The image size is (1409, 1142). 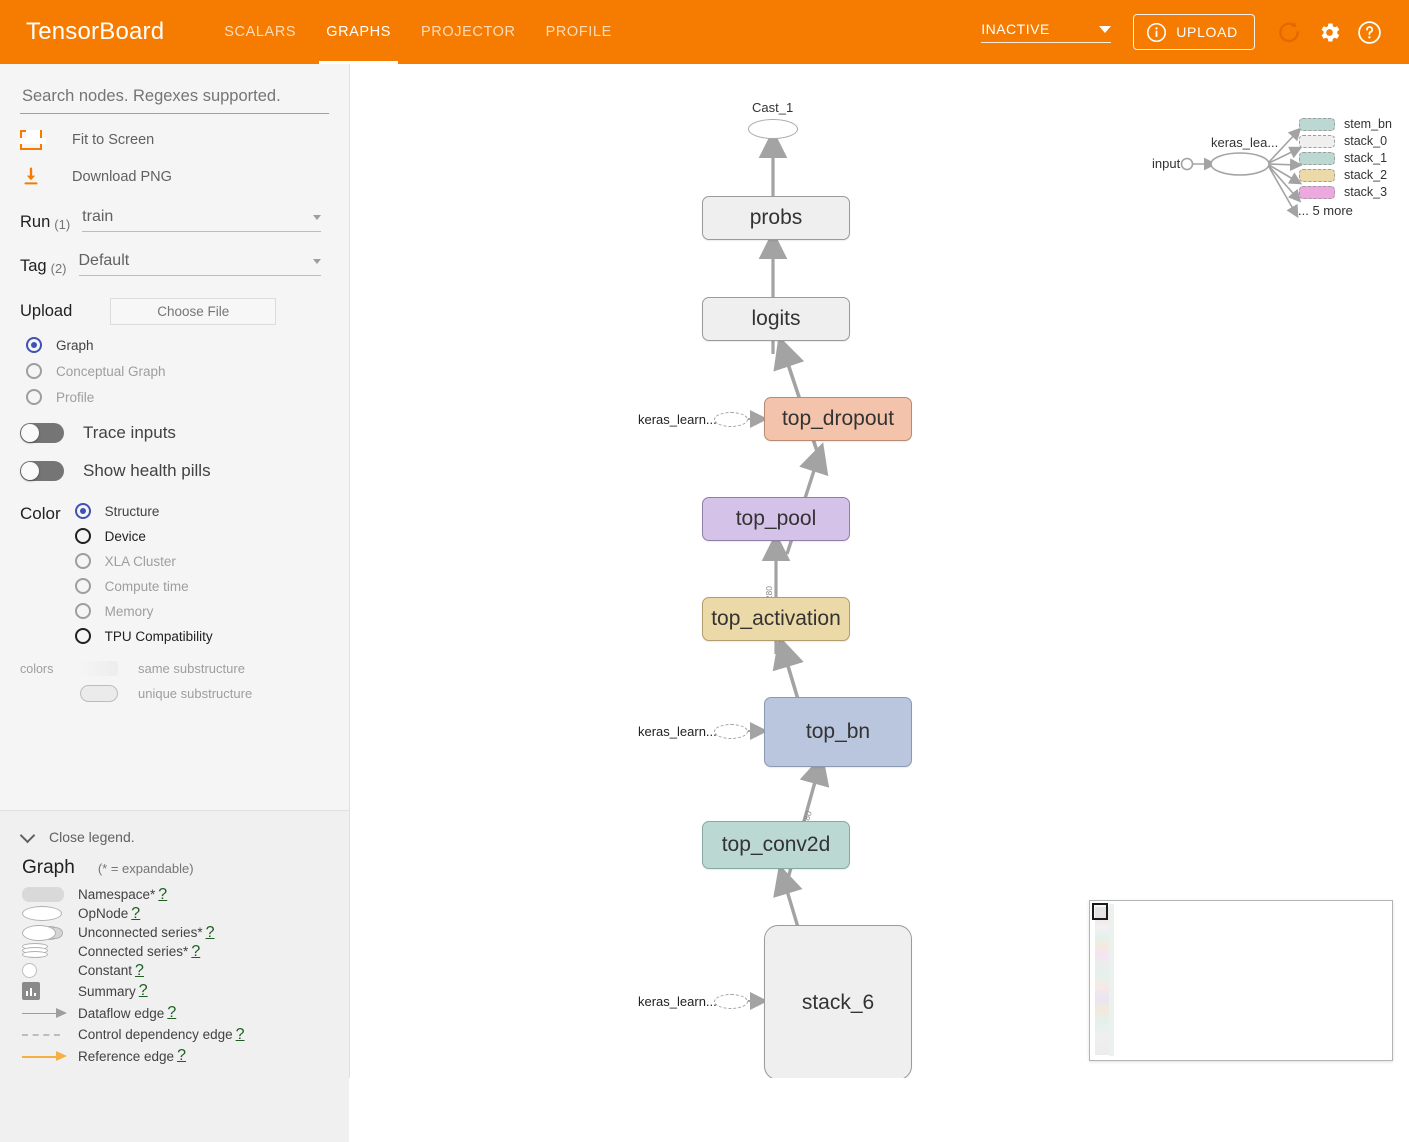 What do you see at coordinates (1102, 981) in the screenshot?
I see `minimap-graph-thumbnail` at bounding box center [1102, 981].